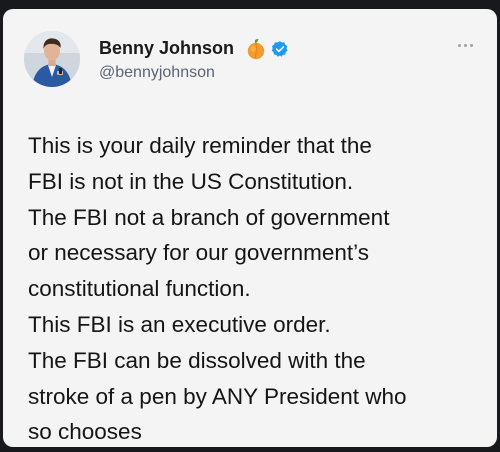  I want to click on verified-badge-icon, so click(279, 49).